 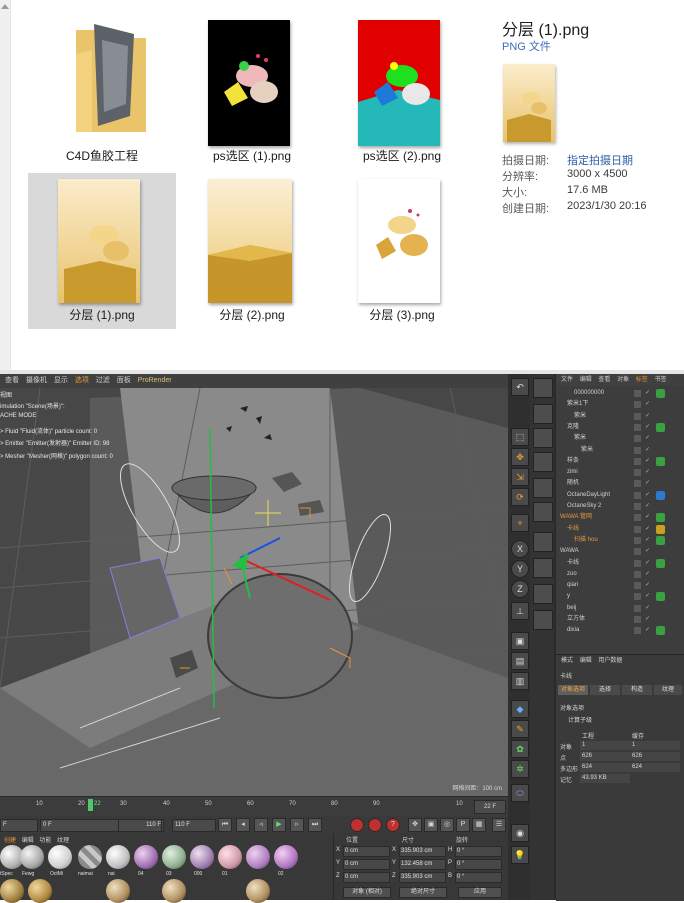 I want to click on deformer-icon: ⬭, so click(x=520, y=793).